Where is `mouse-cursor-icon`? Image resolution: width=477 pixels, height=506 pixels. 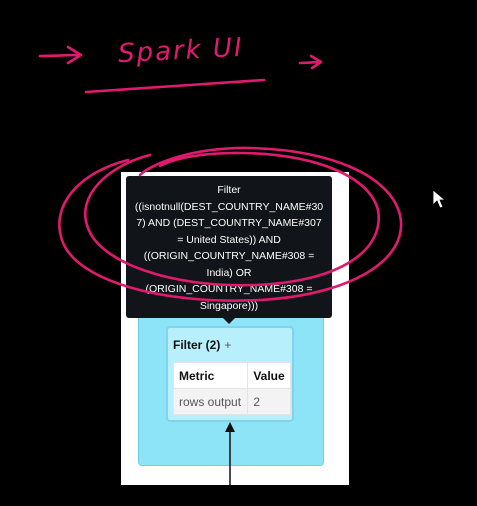
mouse-cursor-icon is located at coordinates (439, 199).